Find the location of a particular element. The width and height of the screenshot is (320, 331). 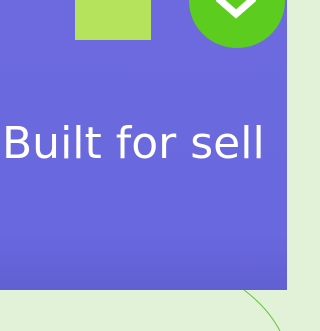

hero-headline: Built for sell is located at coordinates (133, 143).